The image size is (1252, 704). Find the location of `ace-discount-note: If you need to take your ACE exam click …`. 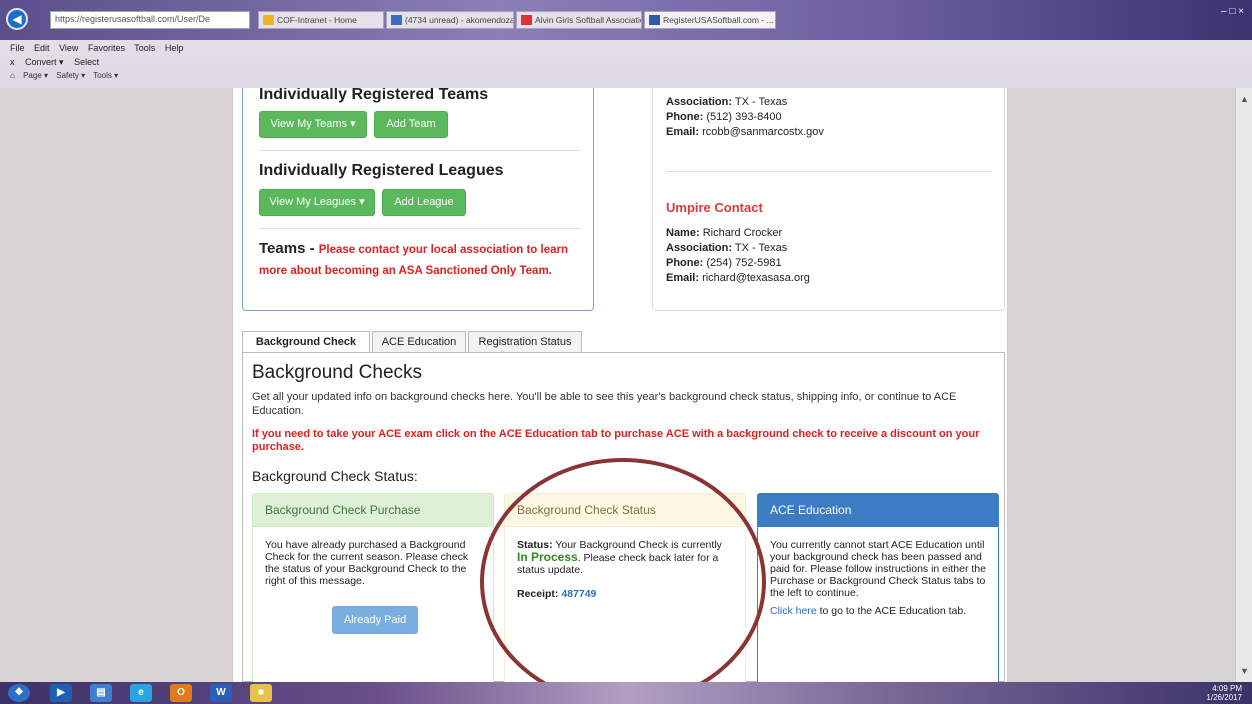

ace-discount-note: If you need to take your ACE exam click … is located at coordinates (616, 440).